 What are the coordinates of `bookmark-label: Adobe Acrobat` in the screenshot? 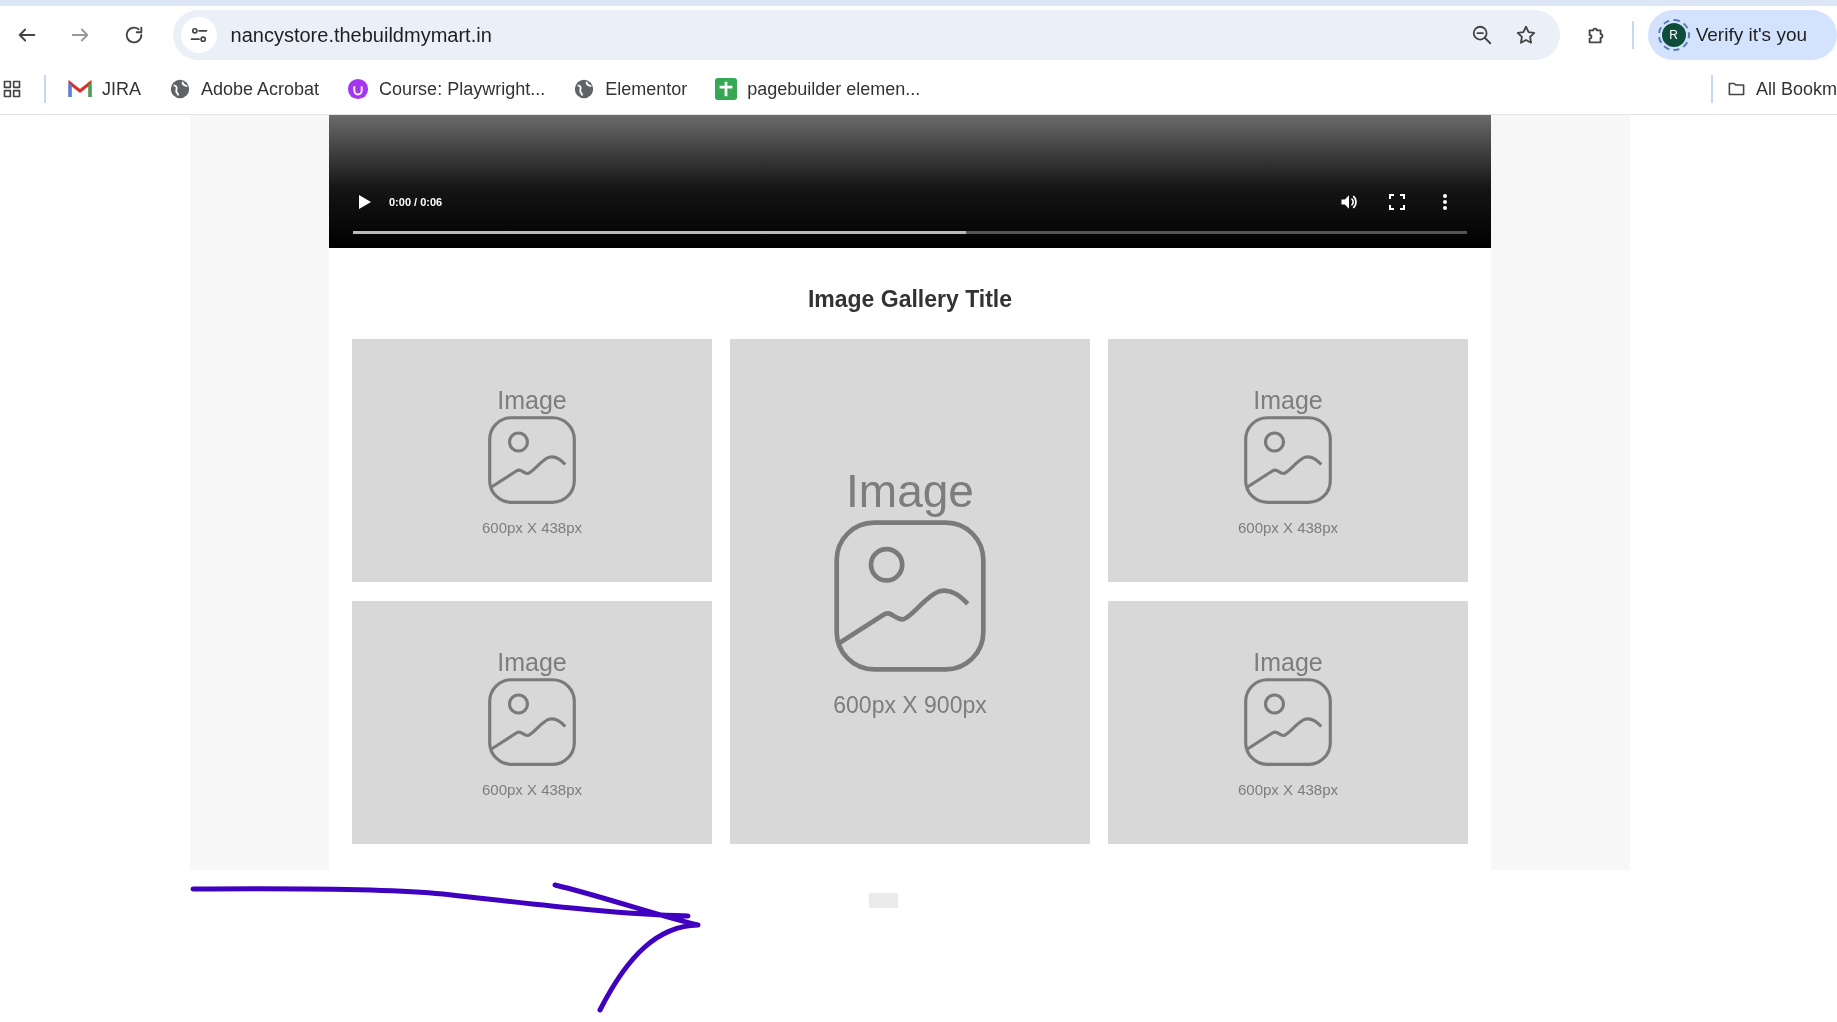 It's located at (260, 89).